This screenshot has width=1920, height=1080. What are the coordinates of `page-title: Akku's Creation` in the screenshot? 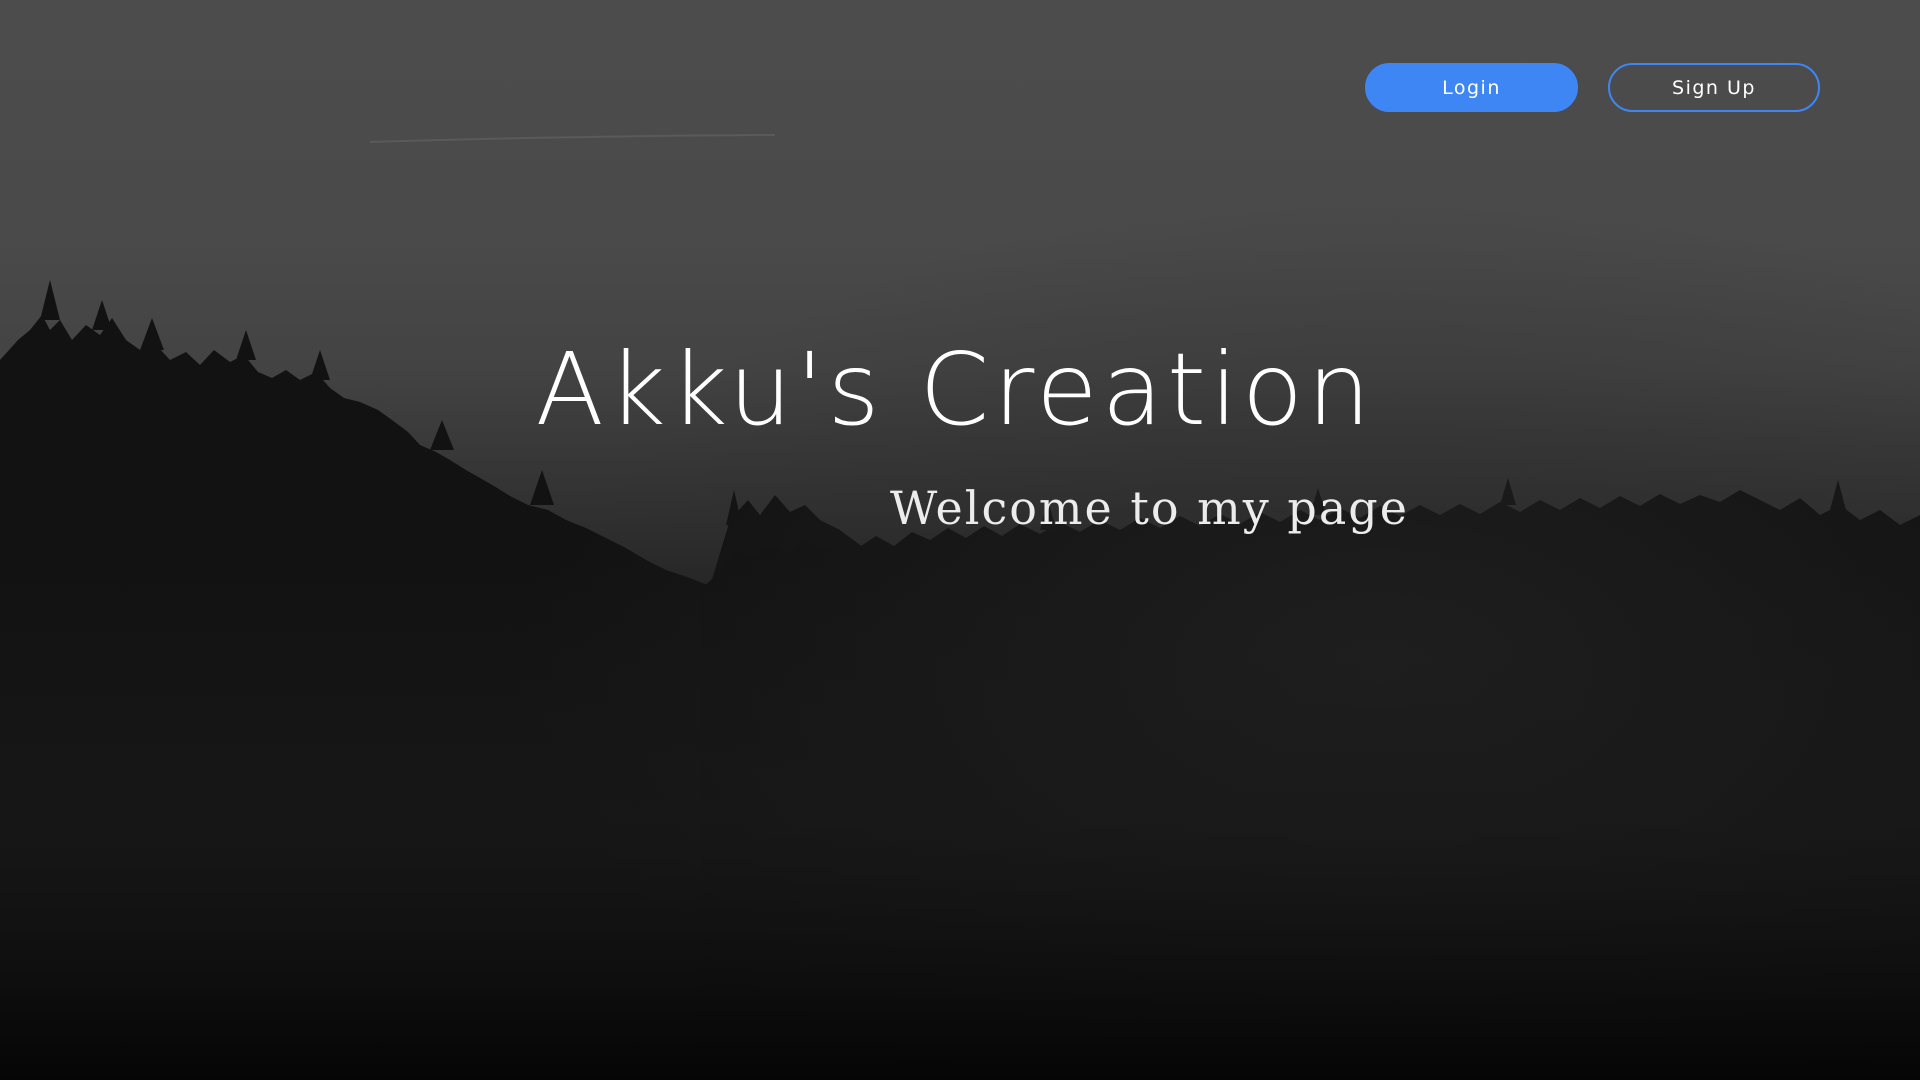 It's located at (960, 390).